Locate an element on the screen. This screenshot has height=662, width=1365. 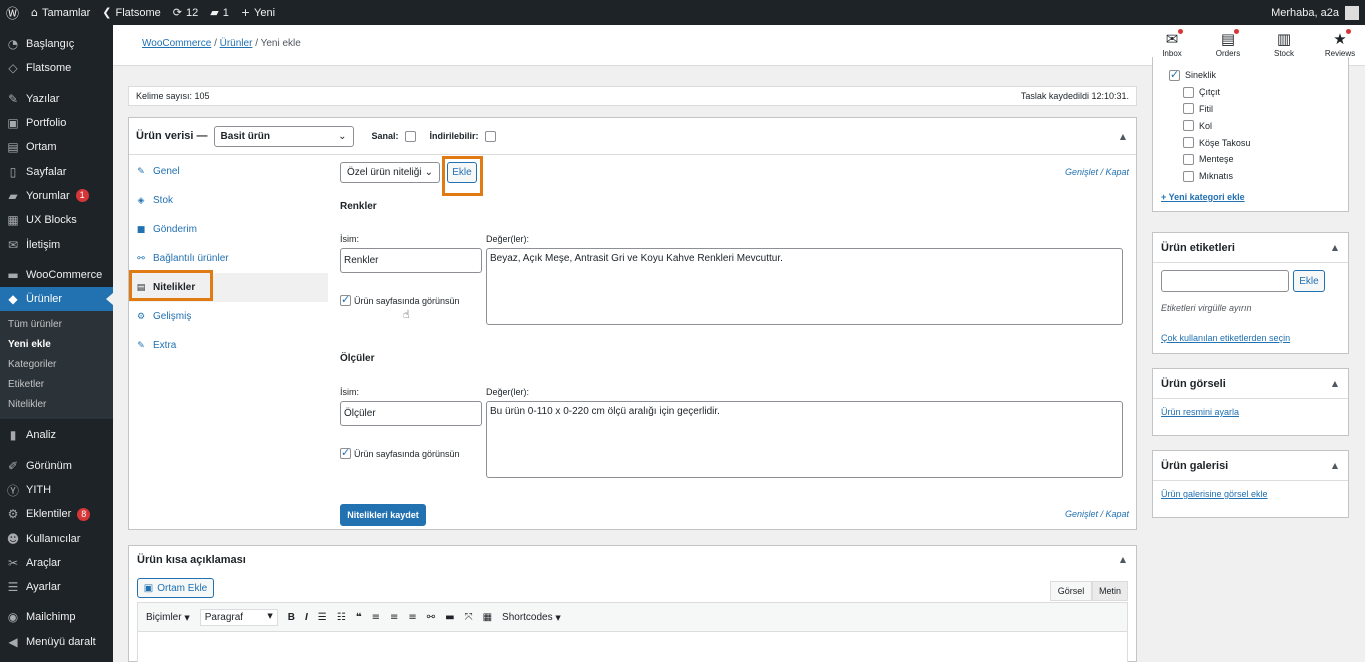
category-item: Çıtçıt is located at coordinates (1205, 92).